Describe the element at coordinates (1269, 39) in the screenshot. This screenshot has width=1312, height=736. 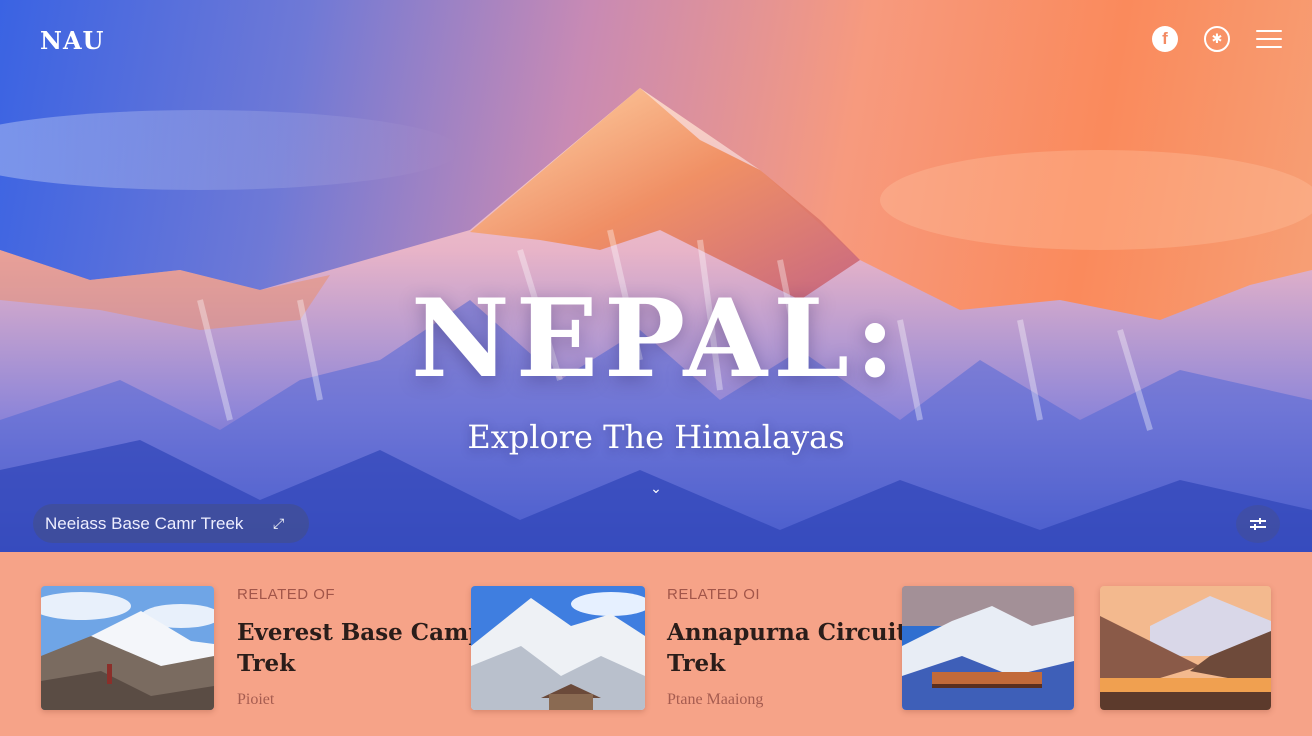
I see `hamburger-menu-icon` at that location.